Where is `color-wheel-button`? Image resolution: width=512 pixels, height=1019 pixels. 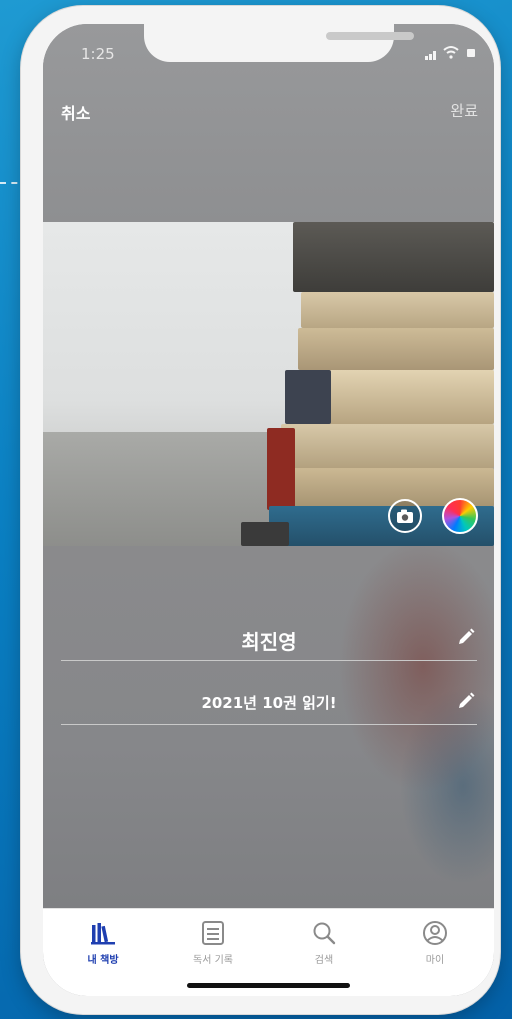
color-wheel-button is located at coordinates (460, 516).